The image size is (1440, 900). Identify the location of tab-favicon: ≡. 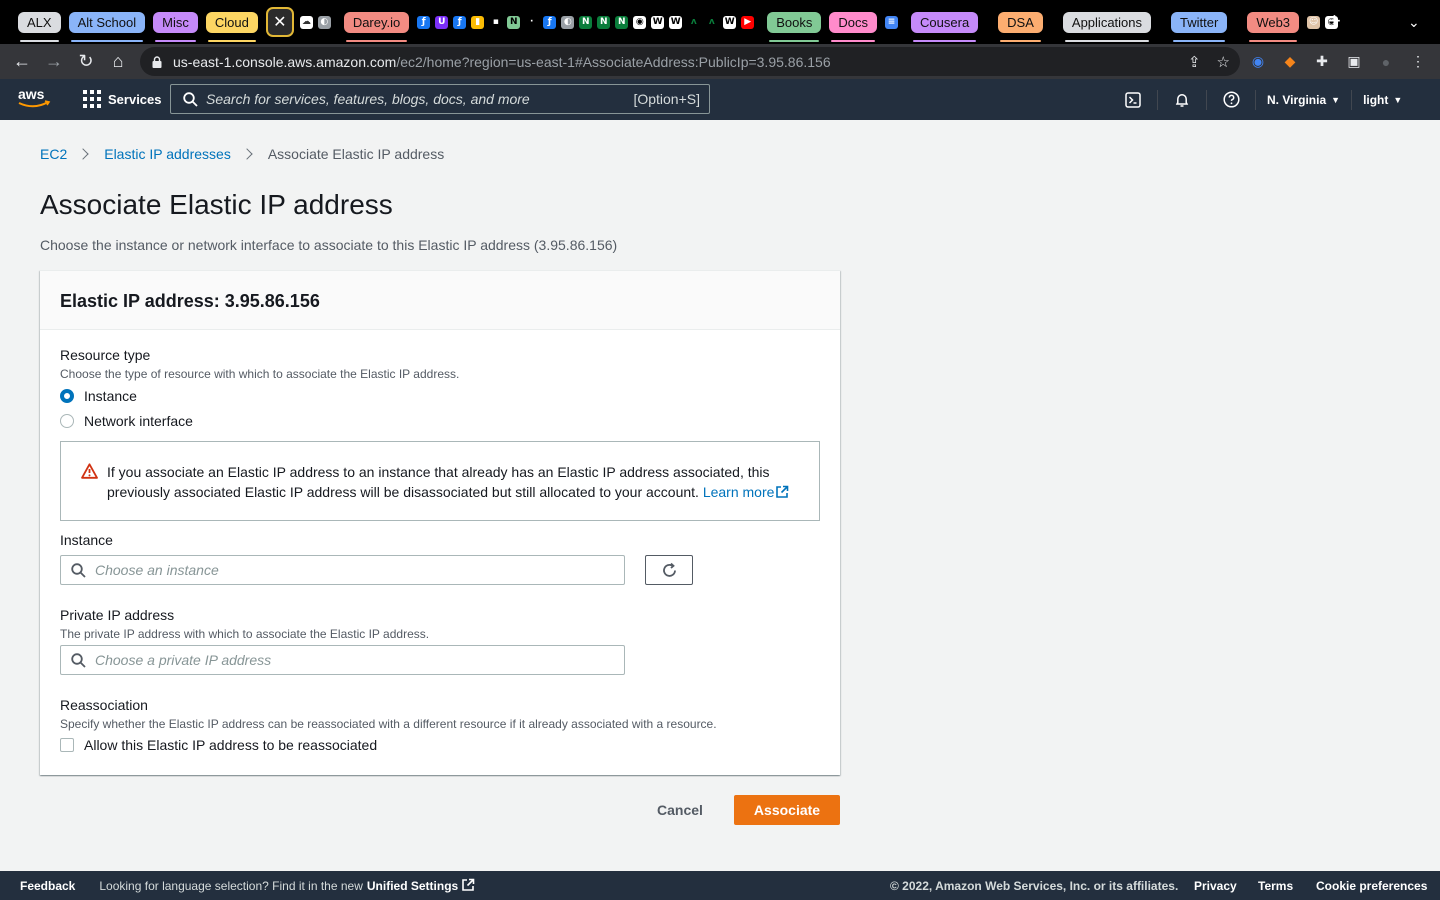
(892, 22).